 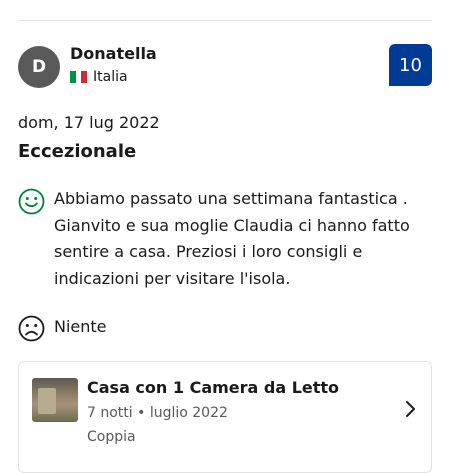 I want to click on reviewer-header: D Donatella Italia 10, so click(x=225, y=67).